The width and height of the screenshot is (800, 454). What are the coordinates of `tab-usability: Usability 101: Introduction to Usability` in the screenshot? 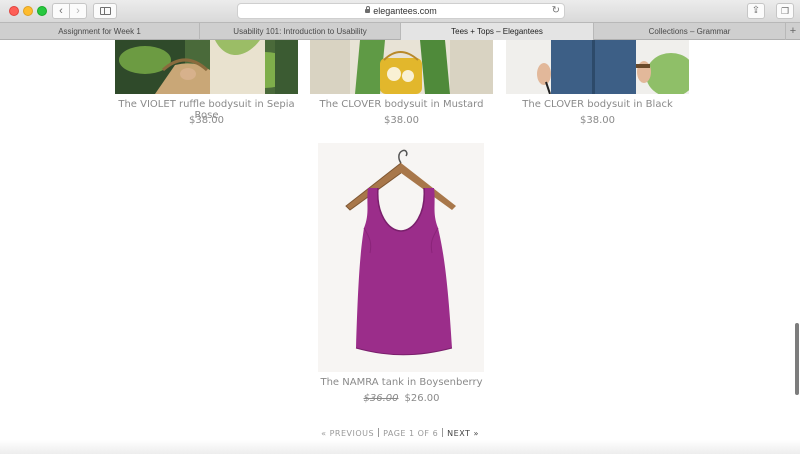 It's located at (300, 31).